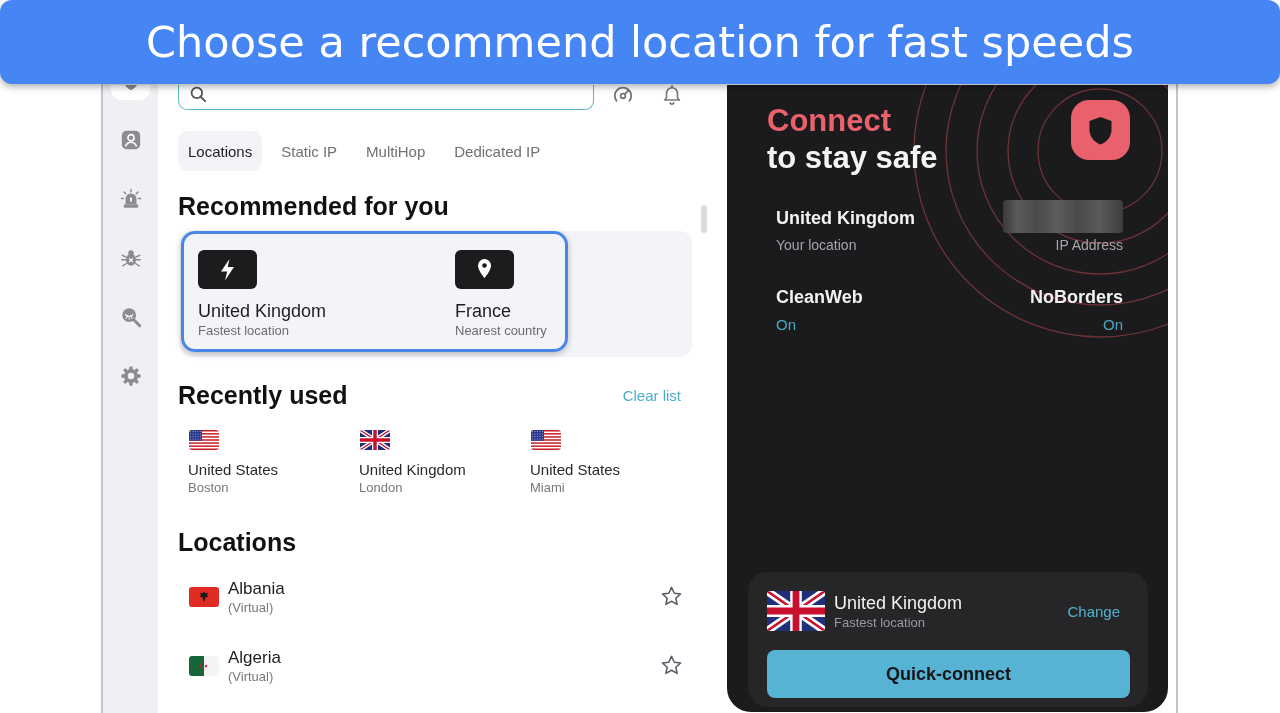 The height and width of the screenshot is (713, 1280). Describe the element at coordinates (130, 316) in the screenshot. I see `magnifier-icon` at that location.